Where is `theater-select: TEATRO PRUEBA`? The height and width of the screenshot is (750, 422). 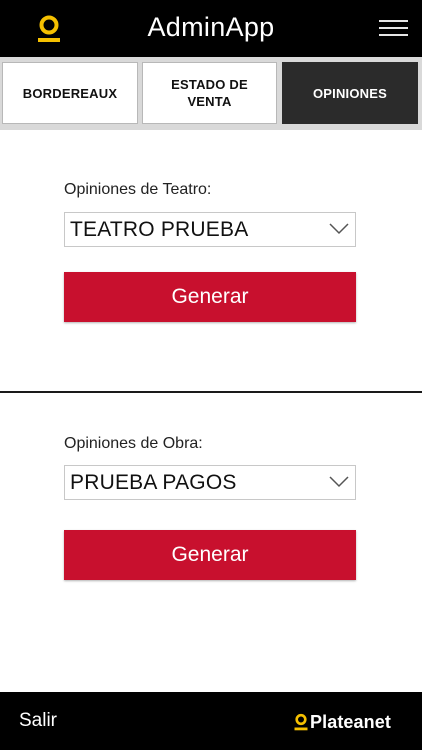
theater-select: TEATRO PRUEBA is located at coordinates (210, 229).